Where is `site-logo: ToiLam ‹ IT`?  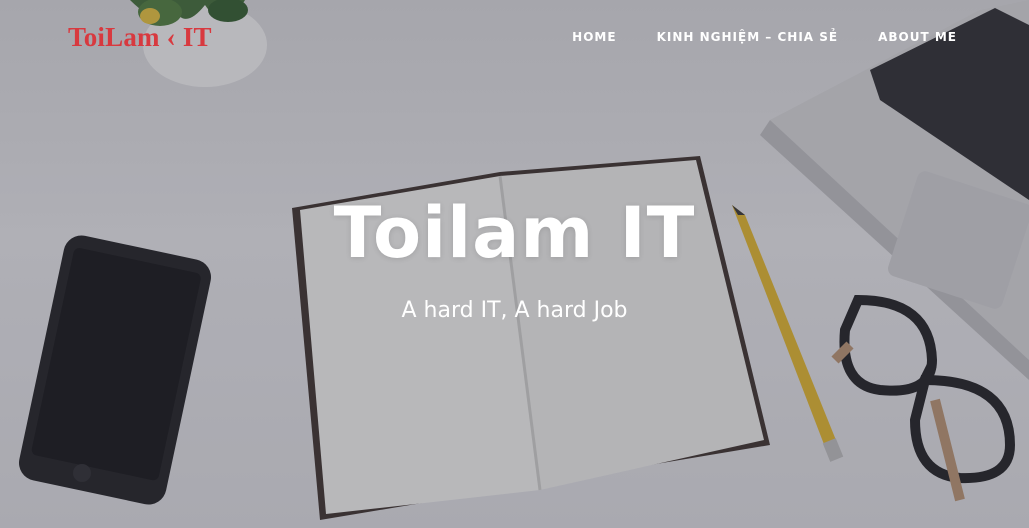 site-logo: ToiLam ‹ IT is located at coordinates (140, 37).